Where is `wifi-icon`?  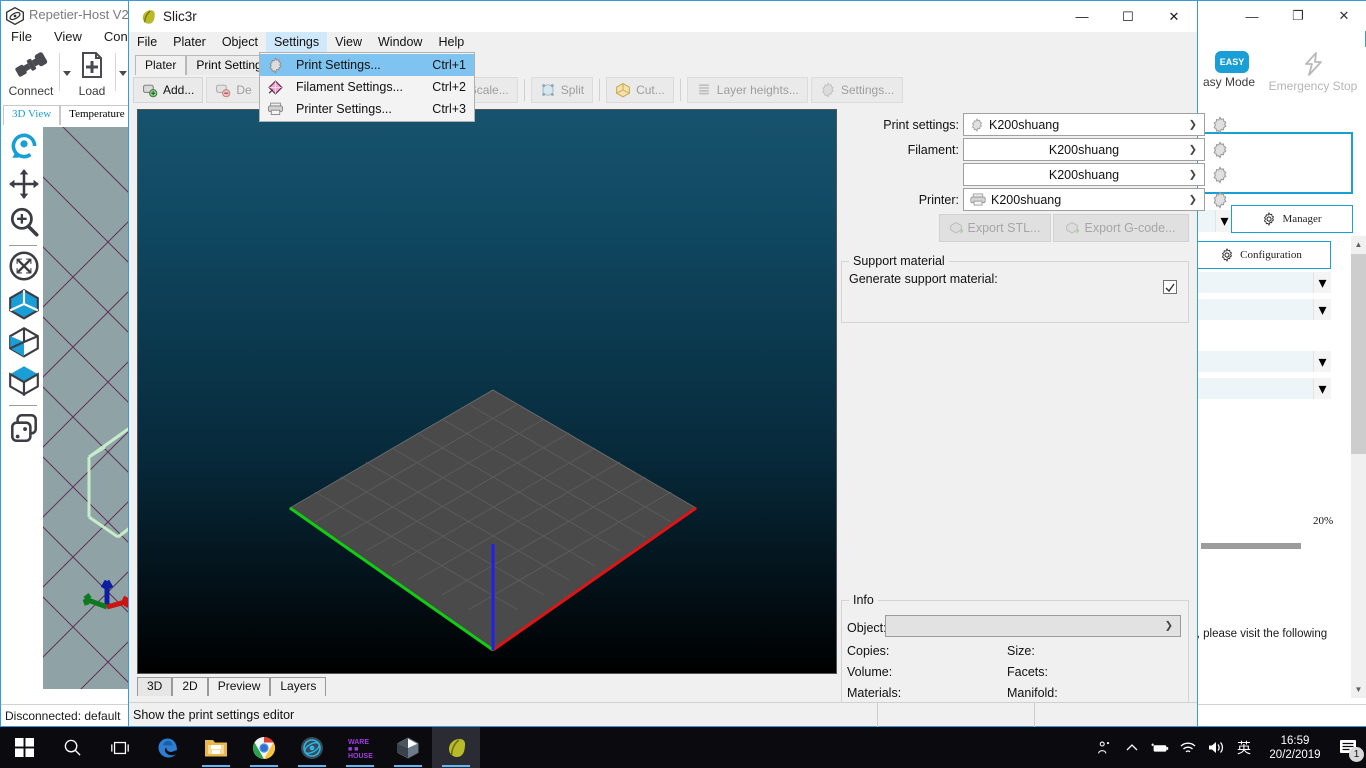
wifi-icon is located at coordinates (1188, 747).